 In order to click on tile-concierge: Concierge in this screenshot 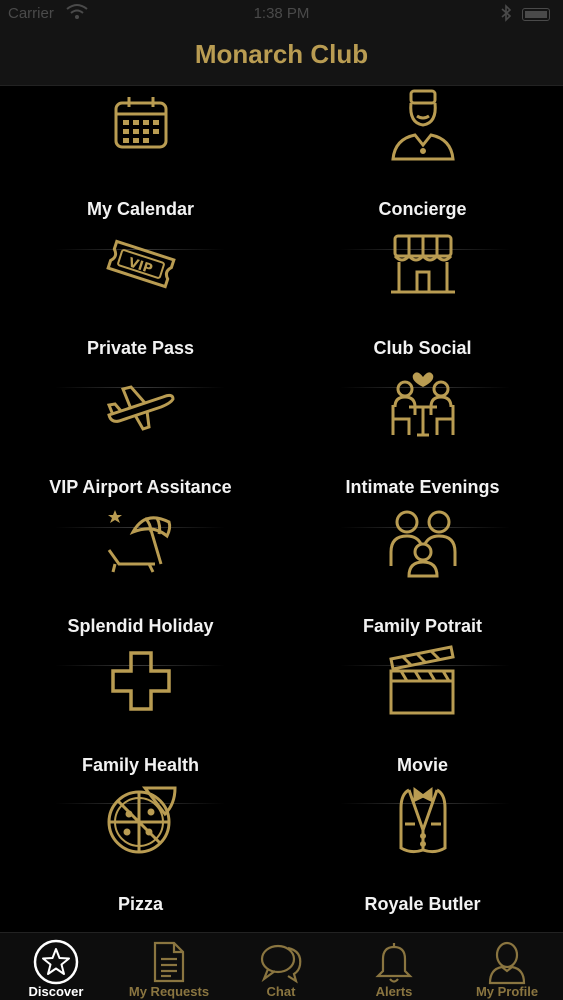, I will do `click(422, 156)`.